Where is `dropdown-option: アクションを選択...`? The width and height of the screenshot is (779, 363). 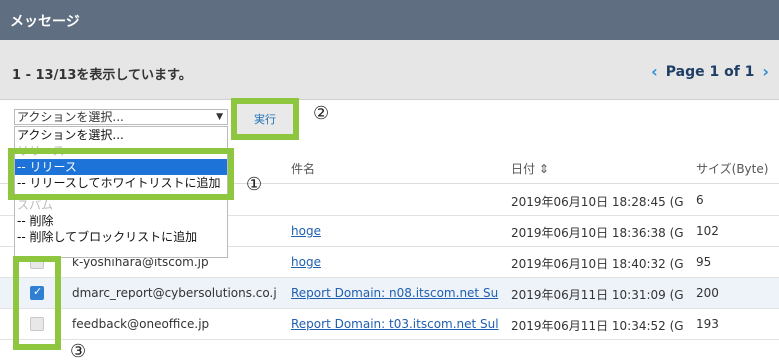 dropdown-option: アクションを選択... is located at coordinates (121, 135).